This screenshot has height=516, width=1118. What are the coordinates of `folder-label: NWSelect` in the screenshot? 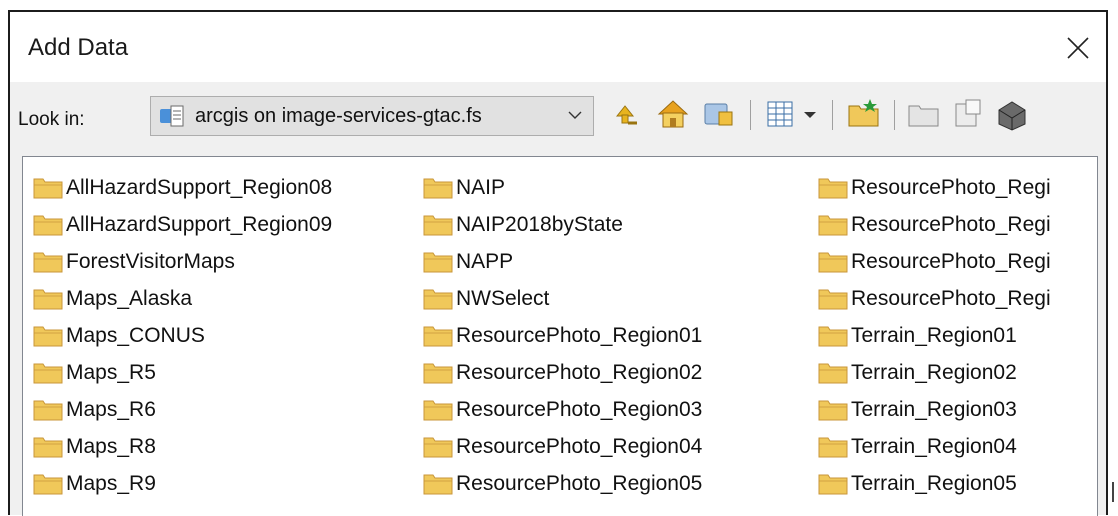 It's located at (503, 298).